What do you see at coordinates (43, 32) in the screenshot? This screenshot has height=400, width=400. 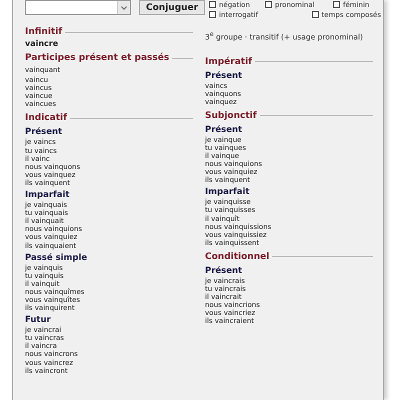 I see `section-title: Infinitif` at bounding box center [43, 32].